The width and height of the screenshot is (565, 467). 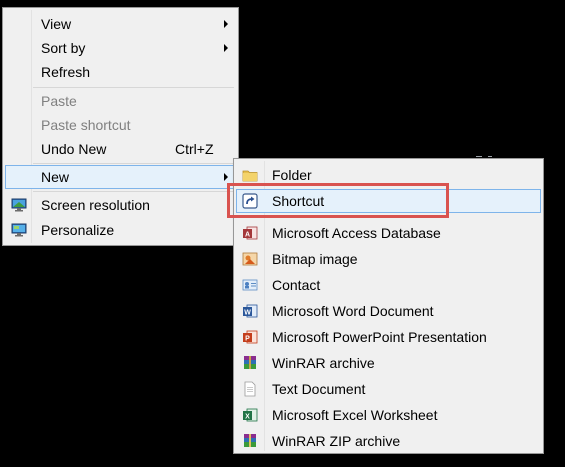 What do you see at coordinates (247, 339) in the screenshot?
I see `svg-text: P` at bounding box center [247, 339].